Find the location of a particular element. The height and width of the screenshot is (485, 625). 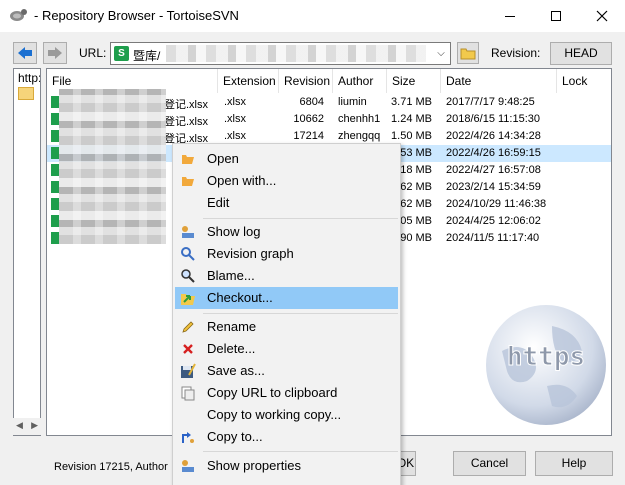

open-folder-icon is located at coordinates (188, 159).